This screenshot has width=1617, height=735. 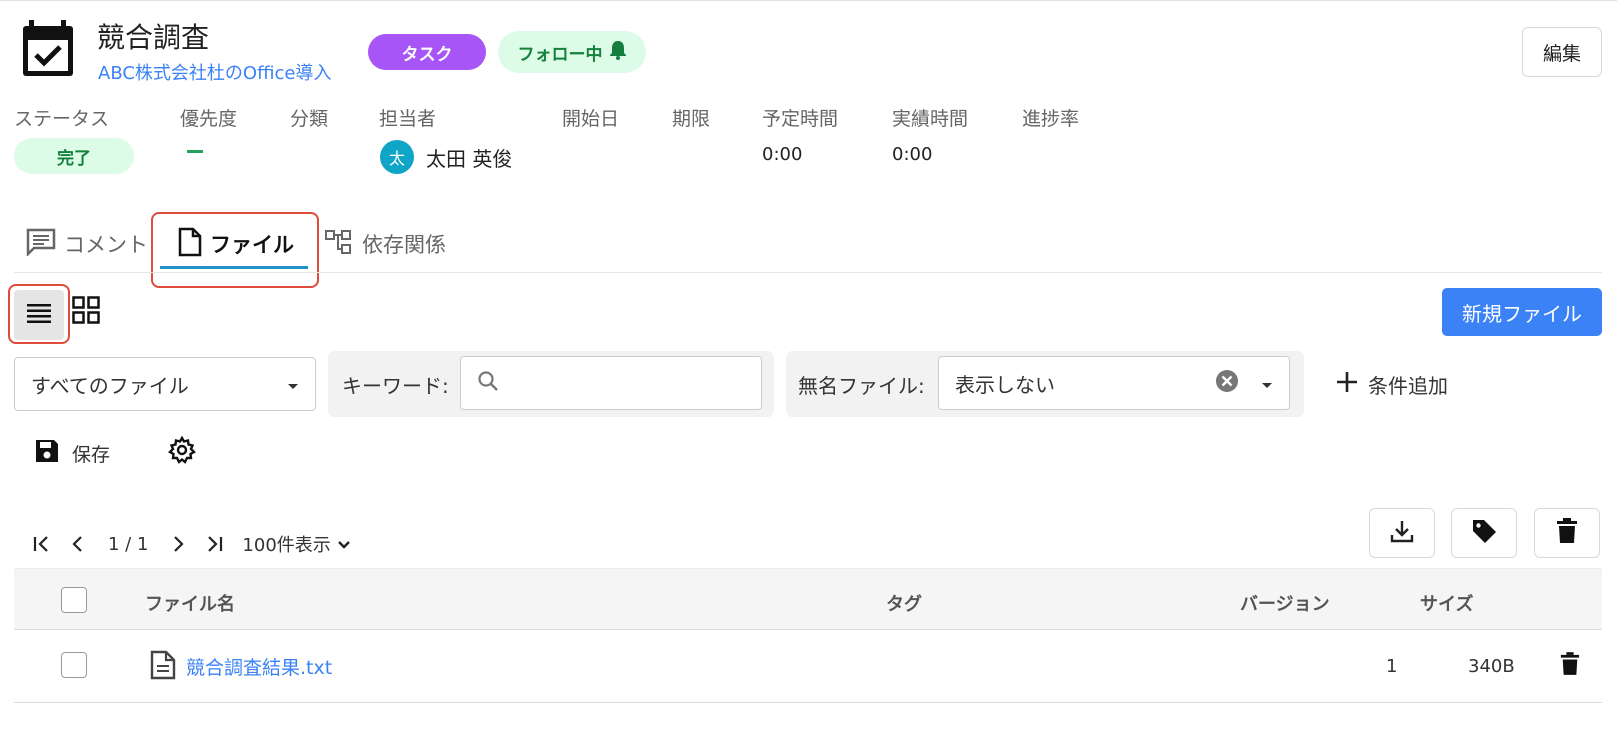 I want to click on row-checkbox, so click(x=74, y=665).